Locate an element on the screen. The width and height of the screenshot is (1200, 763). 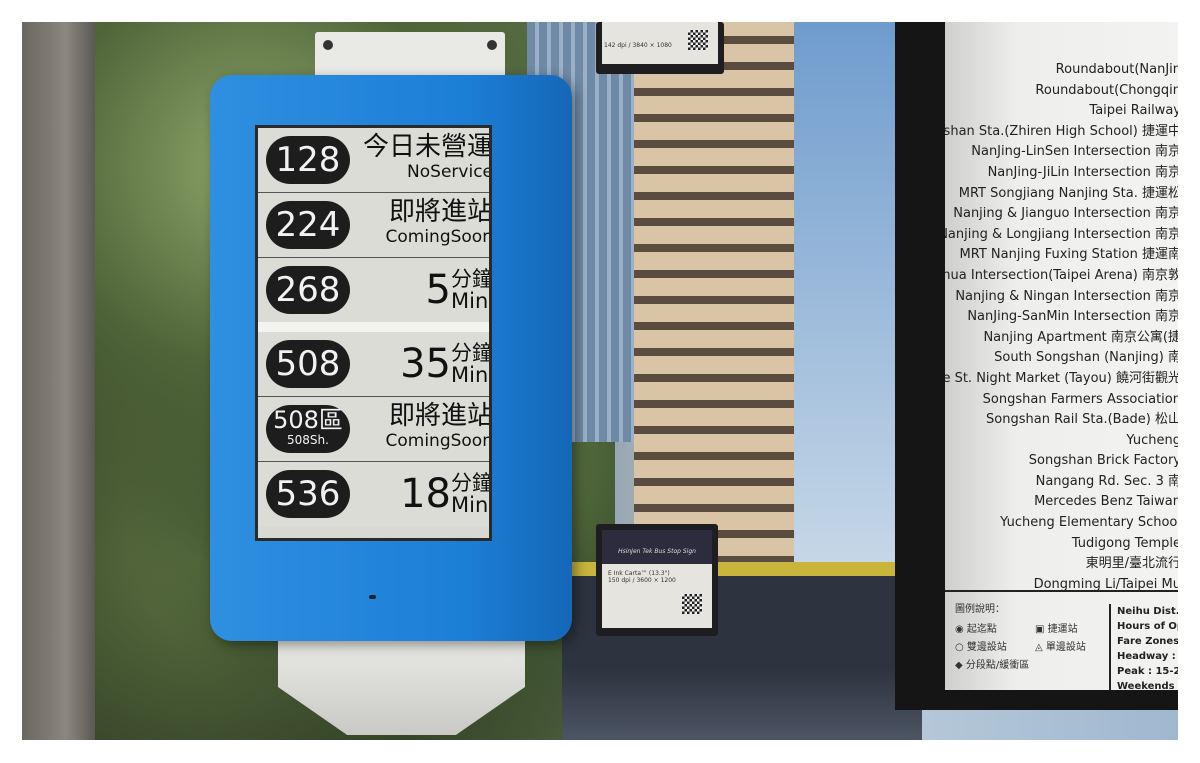
route-badge: 508區 508Sh. is located at coordinates (308, 429).